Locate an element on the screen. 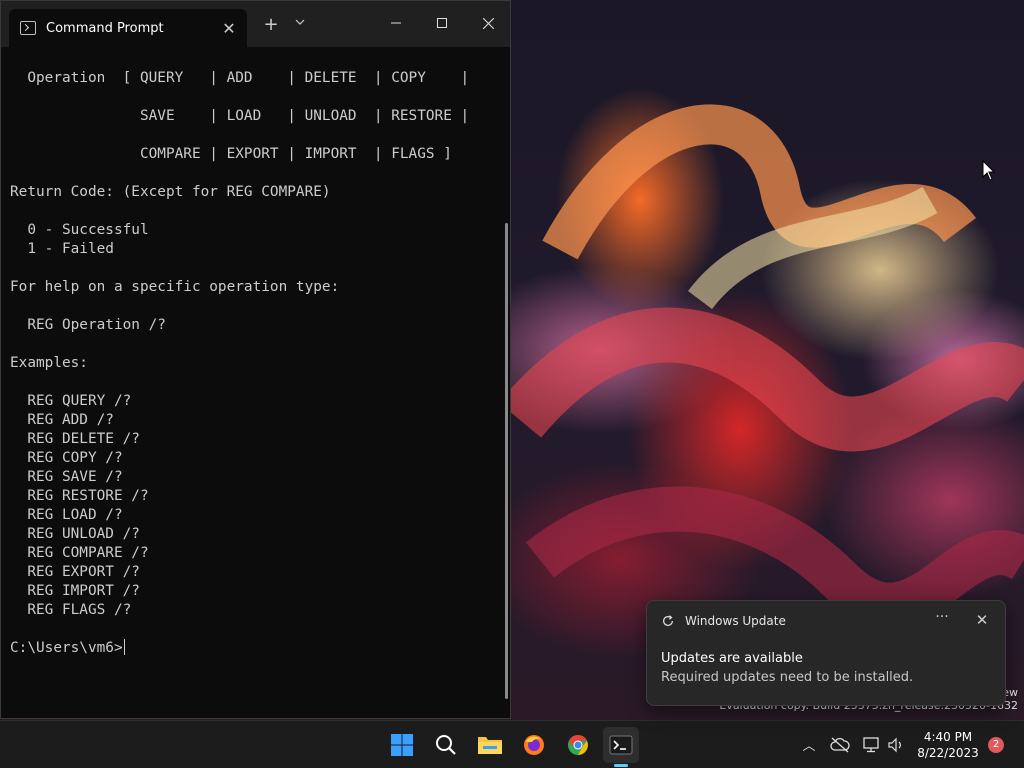 This screenshot has height=768, width=1024. speaker-icon is located at coordinates (894, 745).